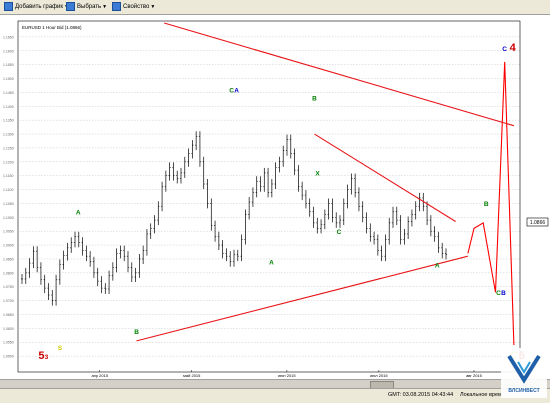 The width and height of the screenshot is (550, 403). Describe the element at coordinates (421, 395) in the screenshot. I see `gmt-time: GMT: 03.08.2015 04:43:44` at that location.